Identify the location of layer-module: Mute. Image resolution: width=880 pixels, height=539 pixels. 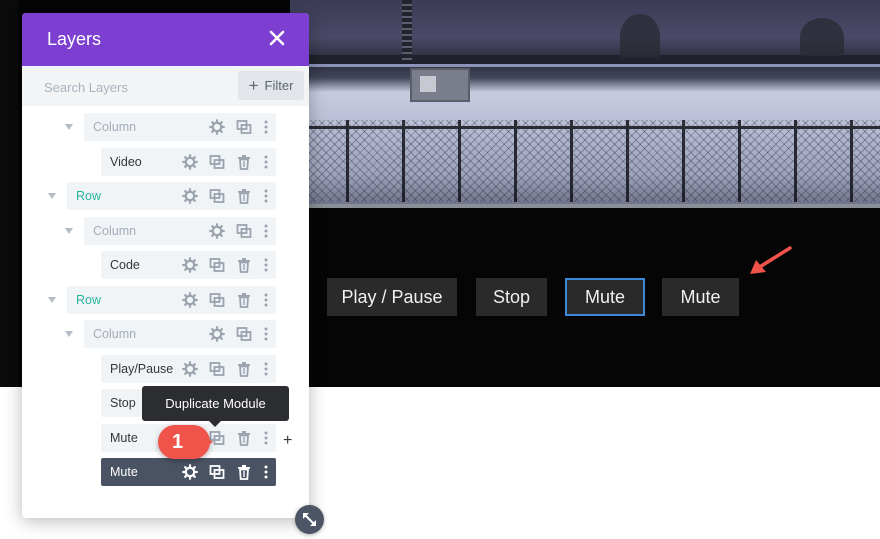
(188, 472).